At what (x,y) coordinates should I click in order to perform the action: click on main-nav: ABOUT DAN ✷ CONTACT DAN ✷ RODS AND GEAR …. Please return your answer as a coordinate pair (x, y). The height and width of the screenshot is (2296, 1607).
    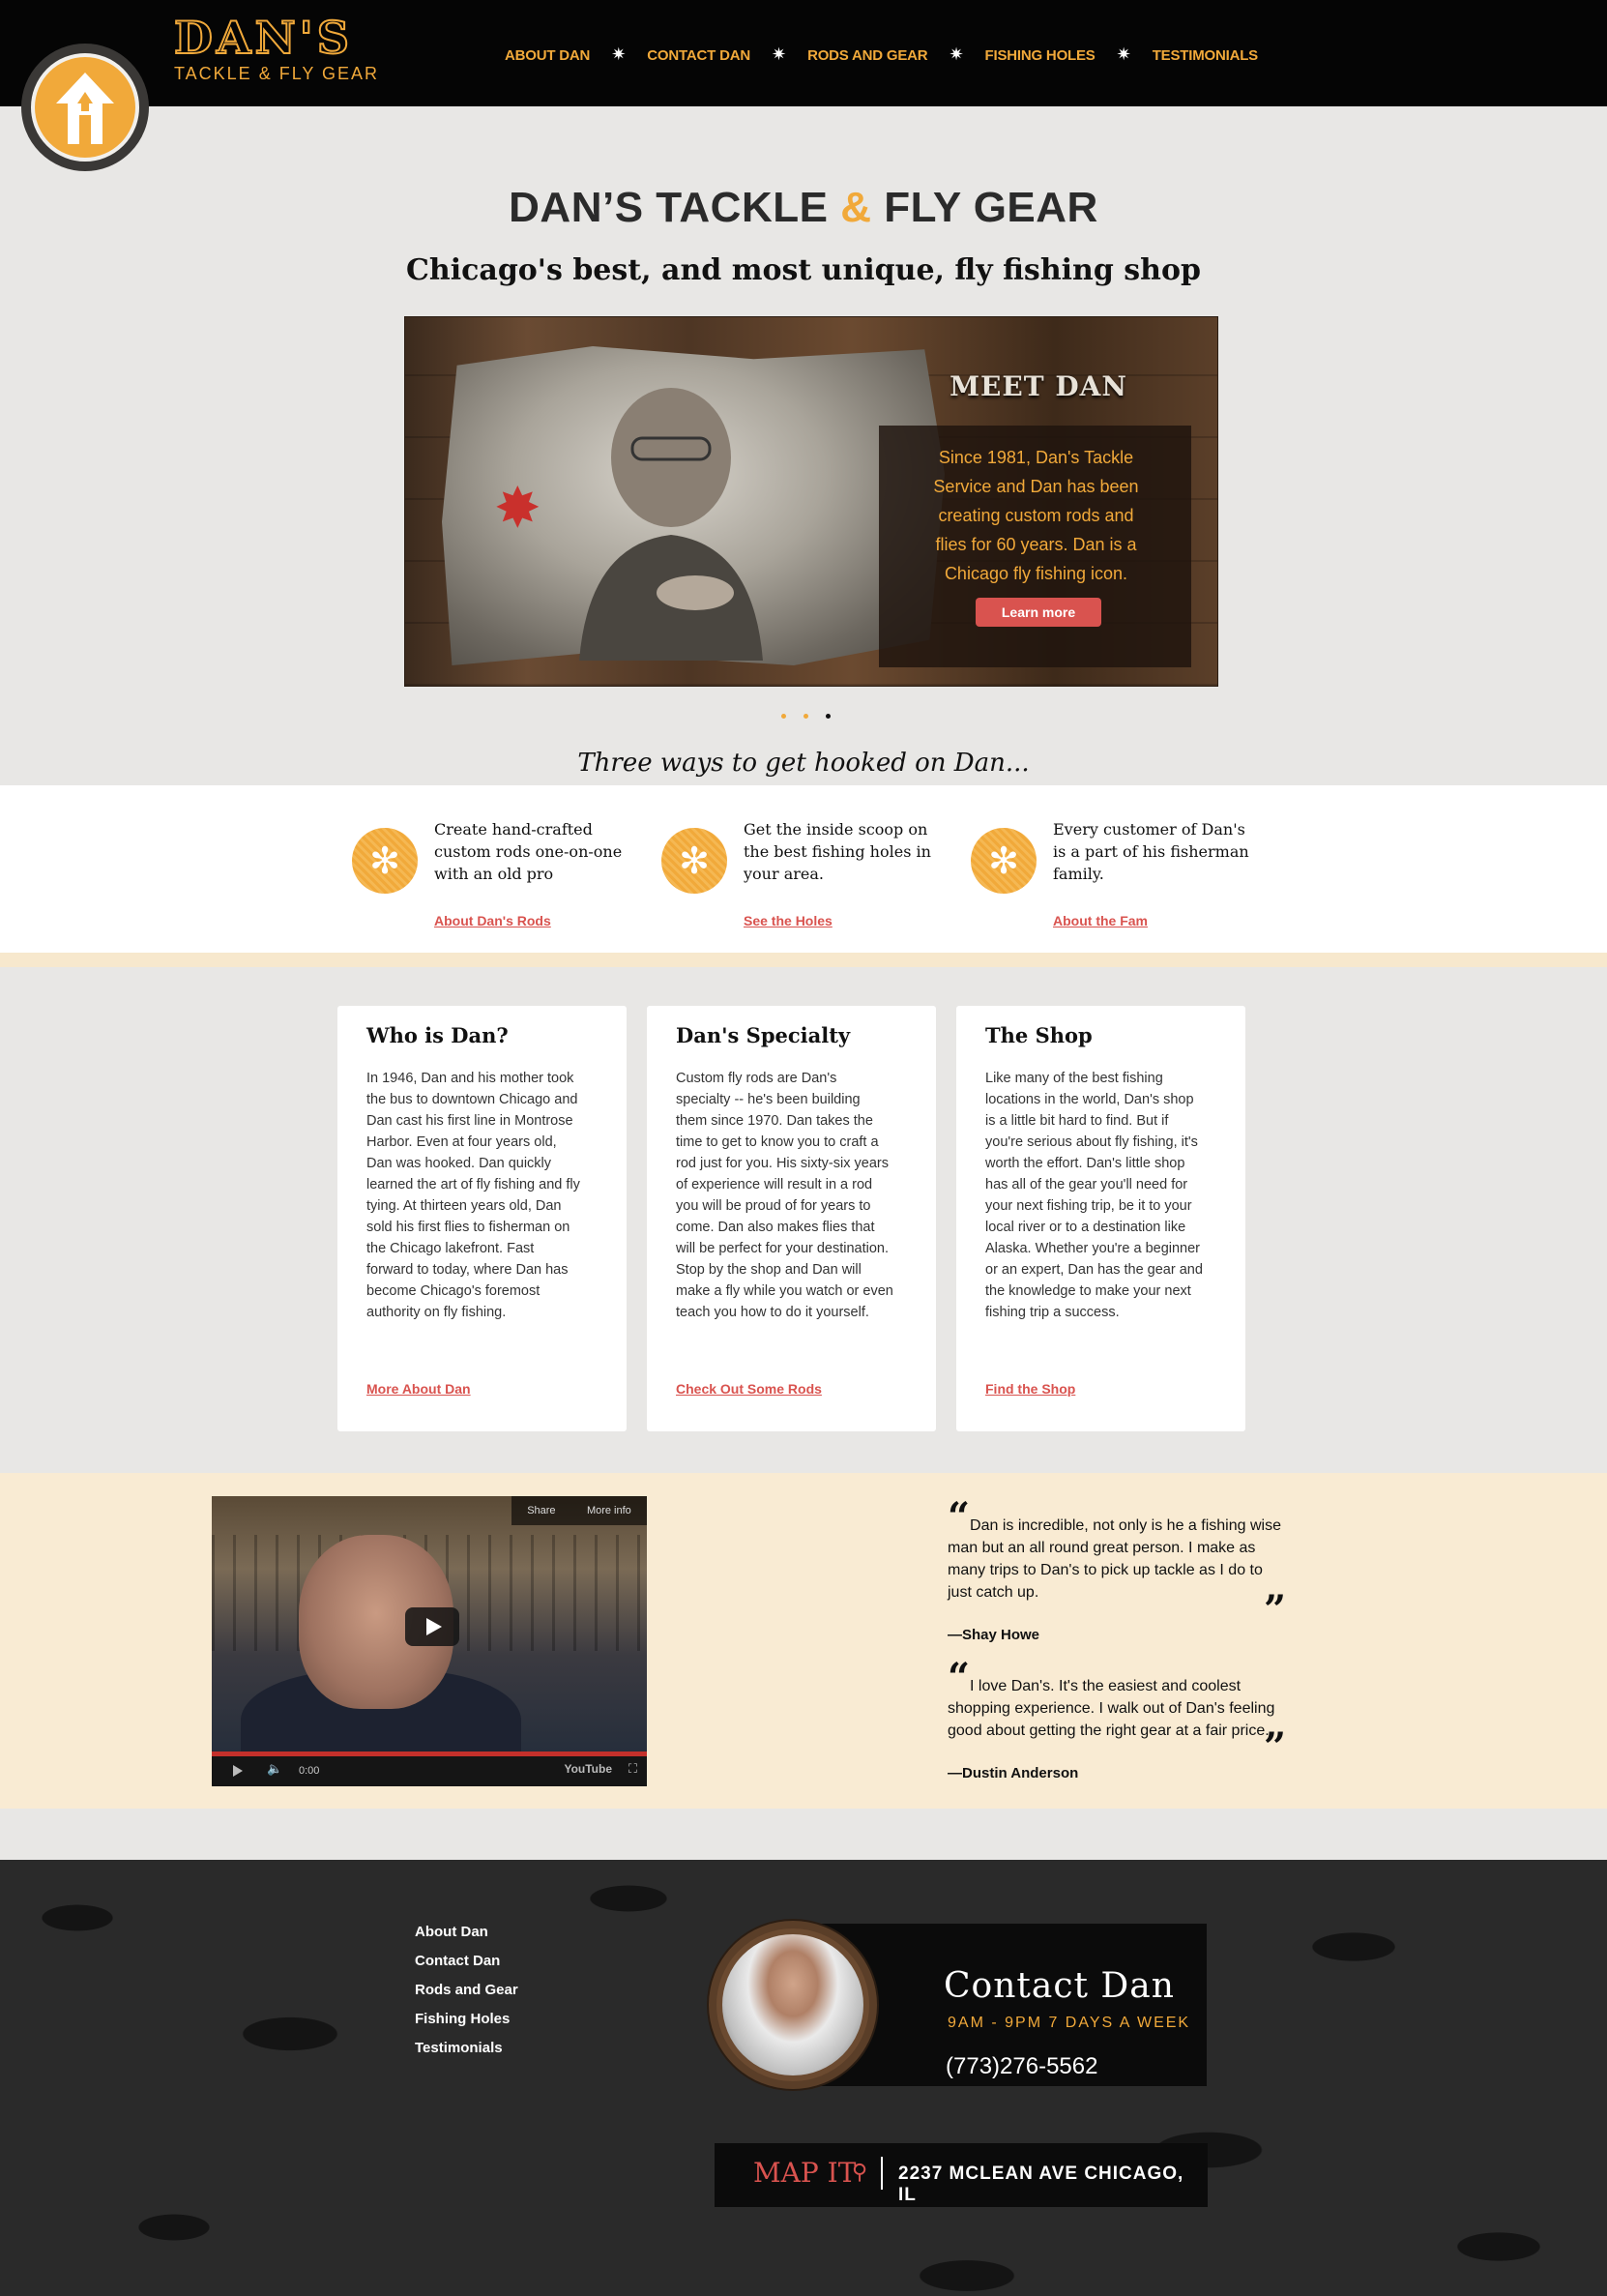
    Looking at the image, I should click on (881, 55).